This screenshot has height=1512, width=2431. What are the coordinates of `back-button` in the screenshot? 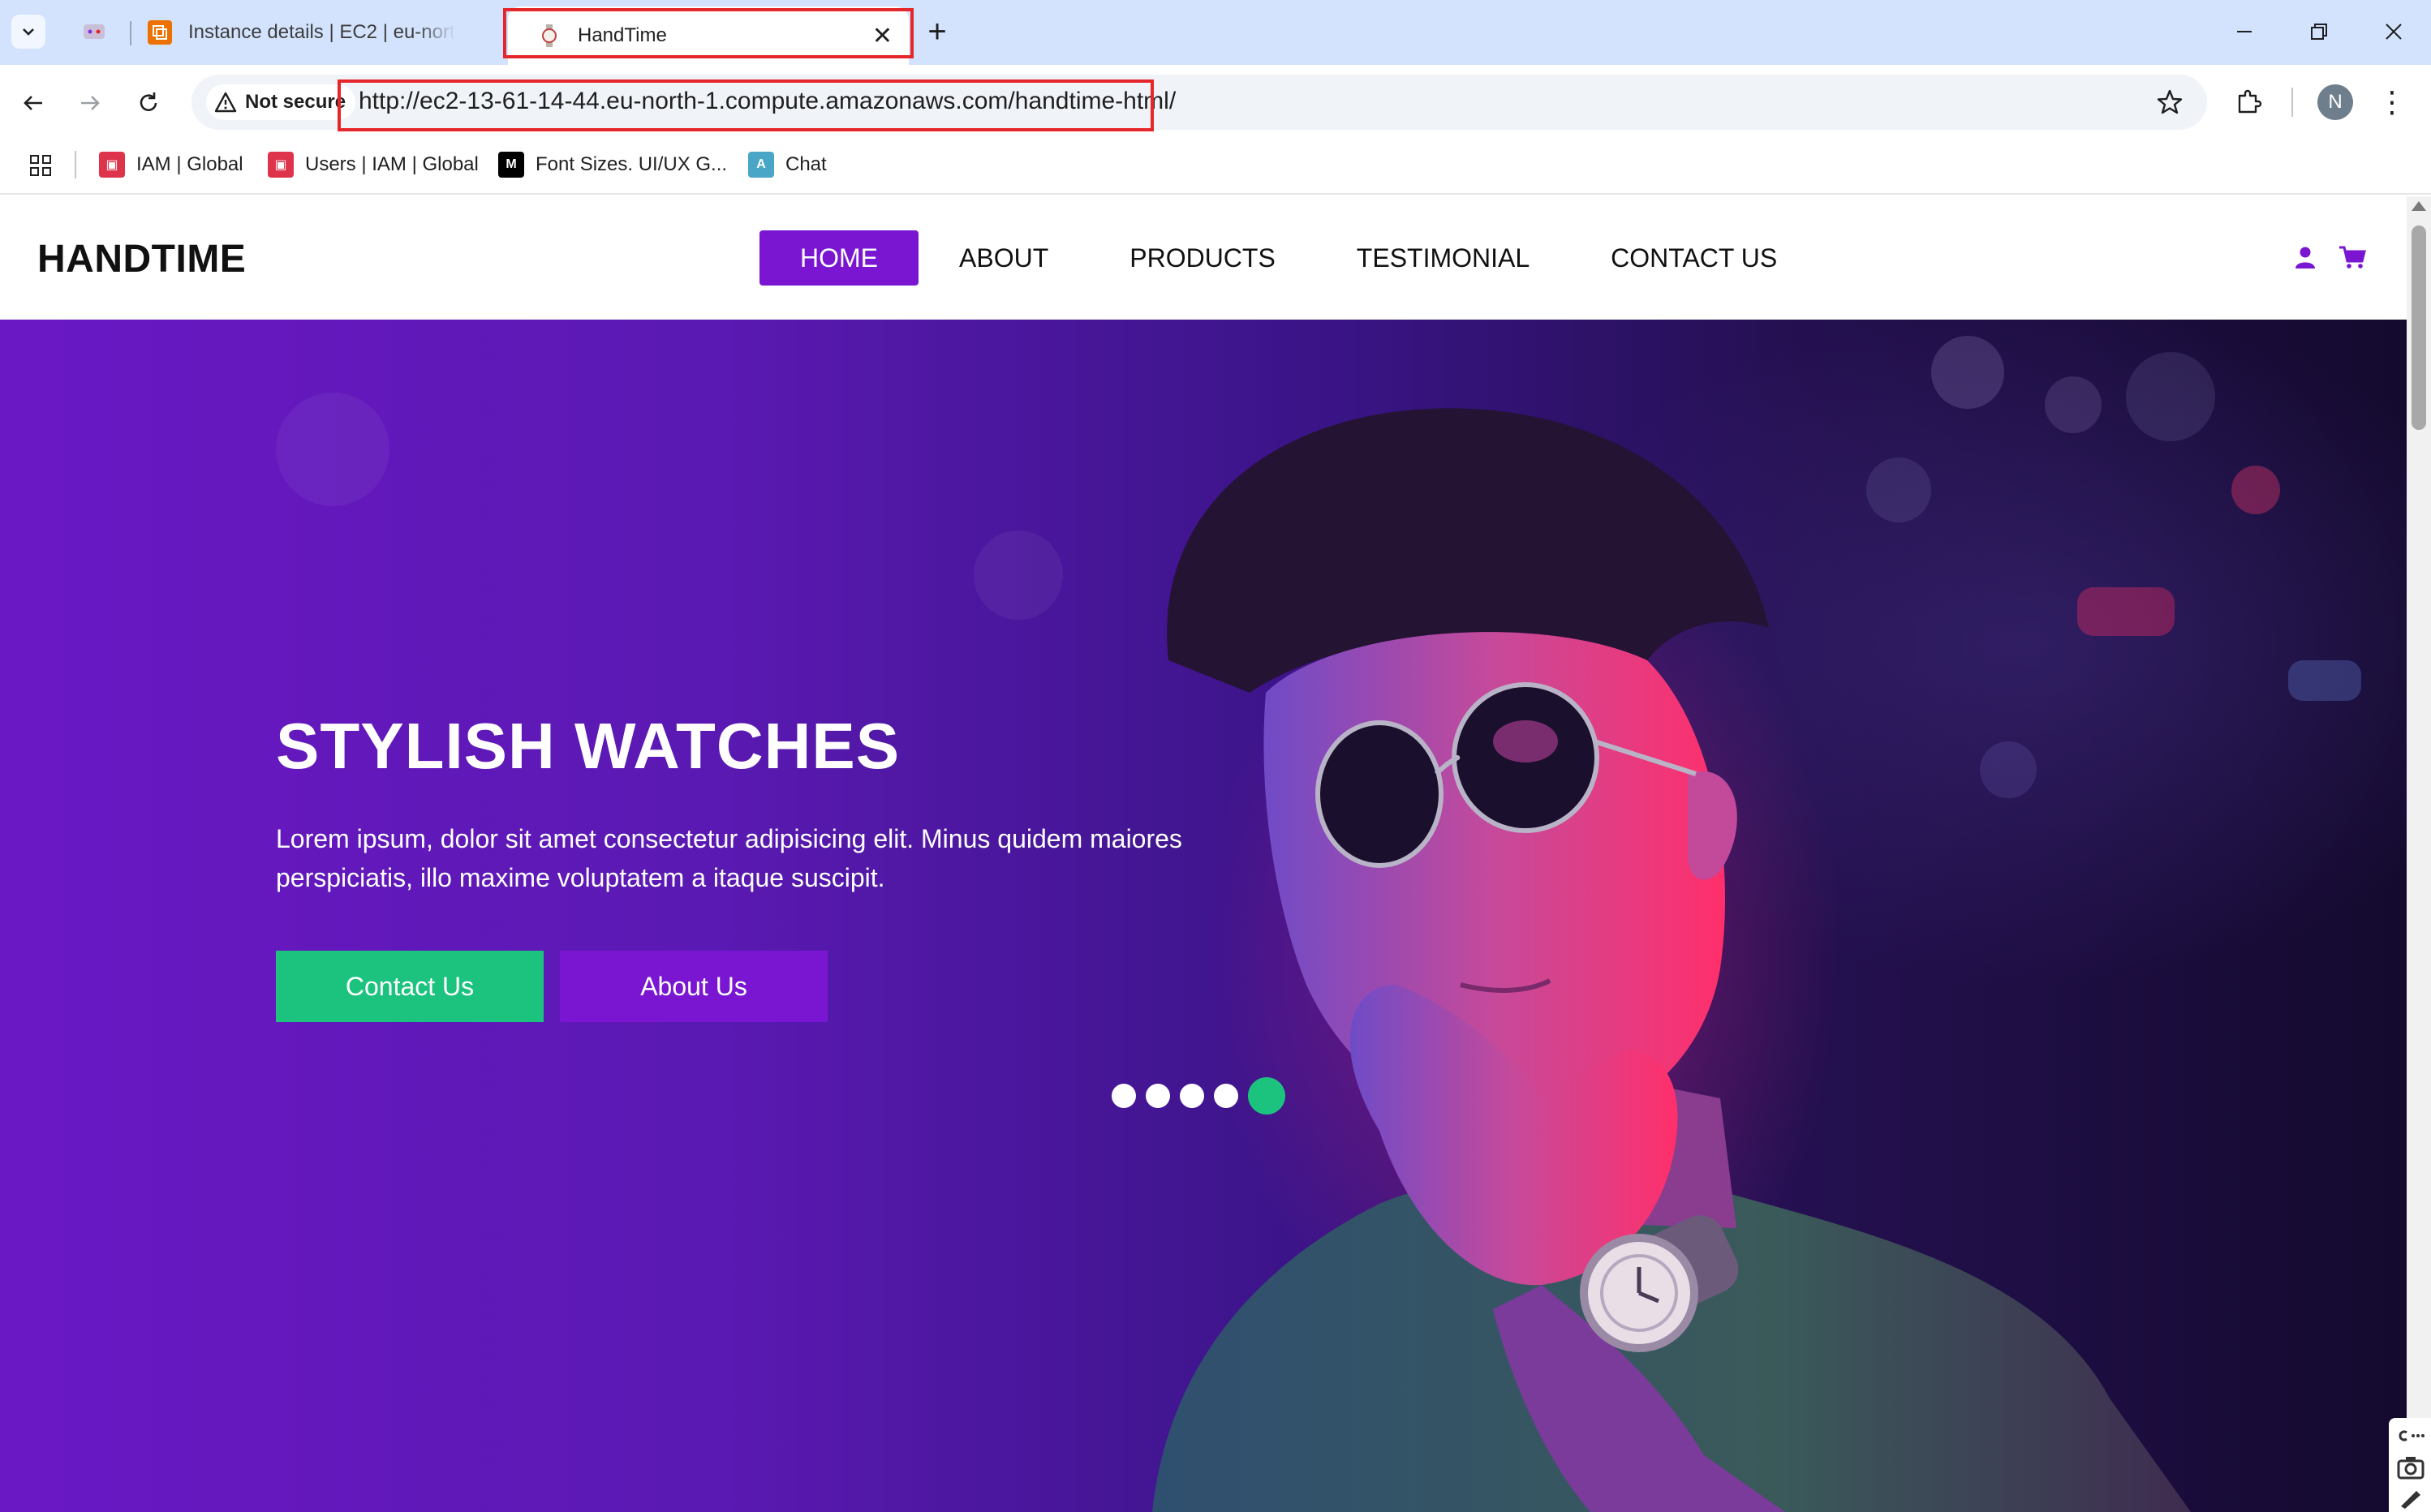 It's located at (33, 103).